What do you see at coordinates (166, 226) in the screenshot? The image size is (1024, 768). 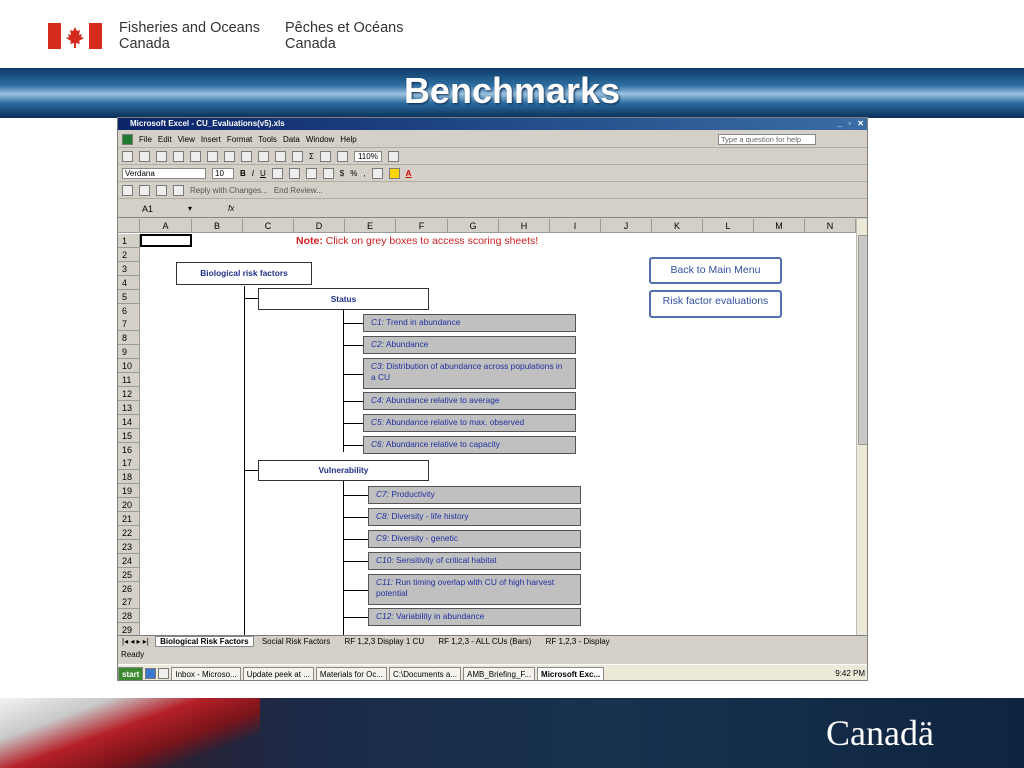 I see `column-header-a: A` at bounding box center [166, 226].